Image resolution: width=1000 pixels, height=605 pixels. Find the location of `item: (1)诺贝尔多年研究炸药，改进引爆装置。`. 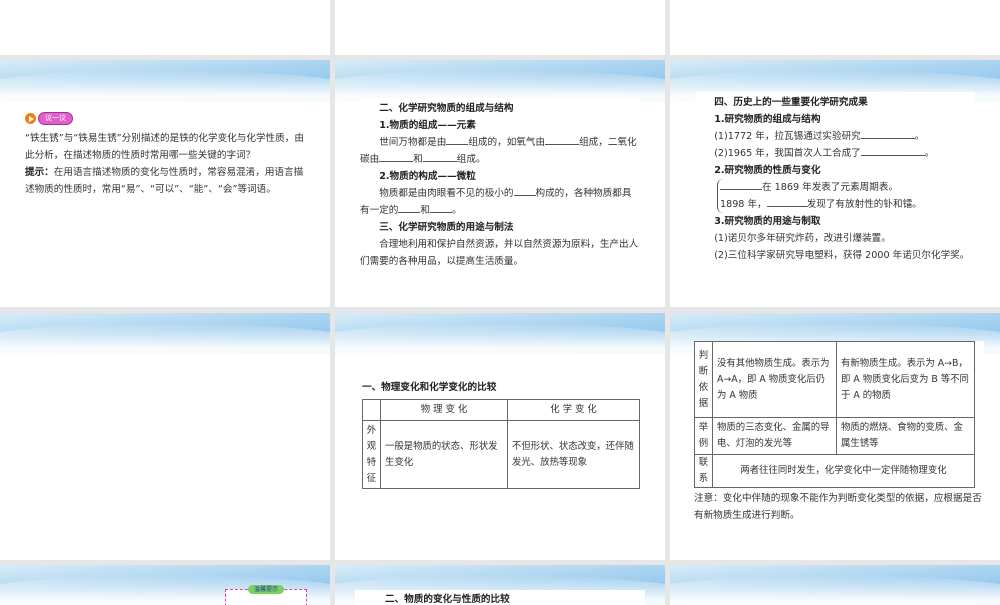

item: (1)诺贝尔多年研究炸药，改进引爆装置。 is located at coordinates (802, 238).